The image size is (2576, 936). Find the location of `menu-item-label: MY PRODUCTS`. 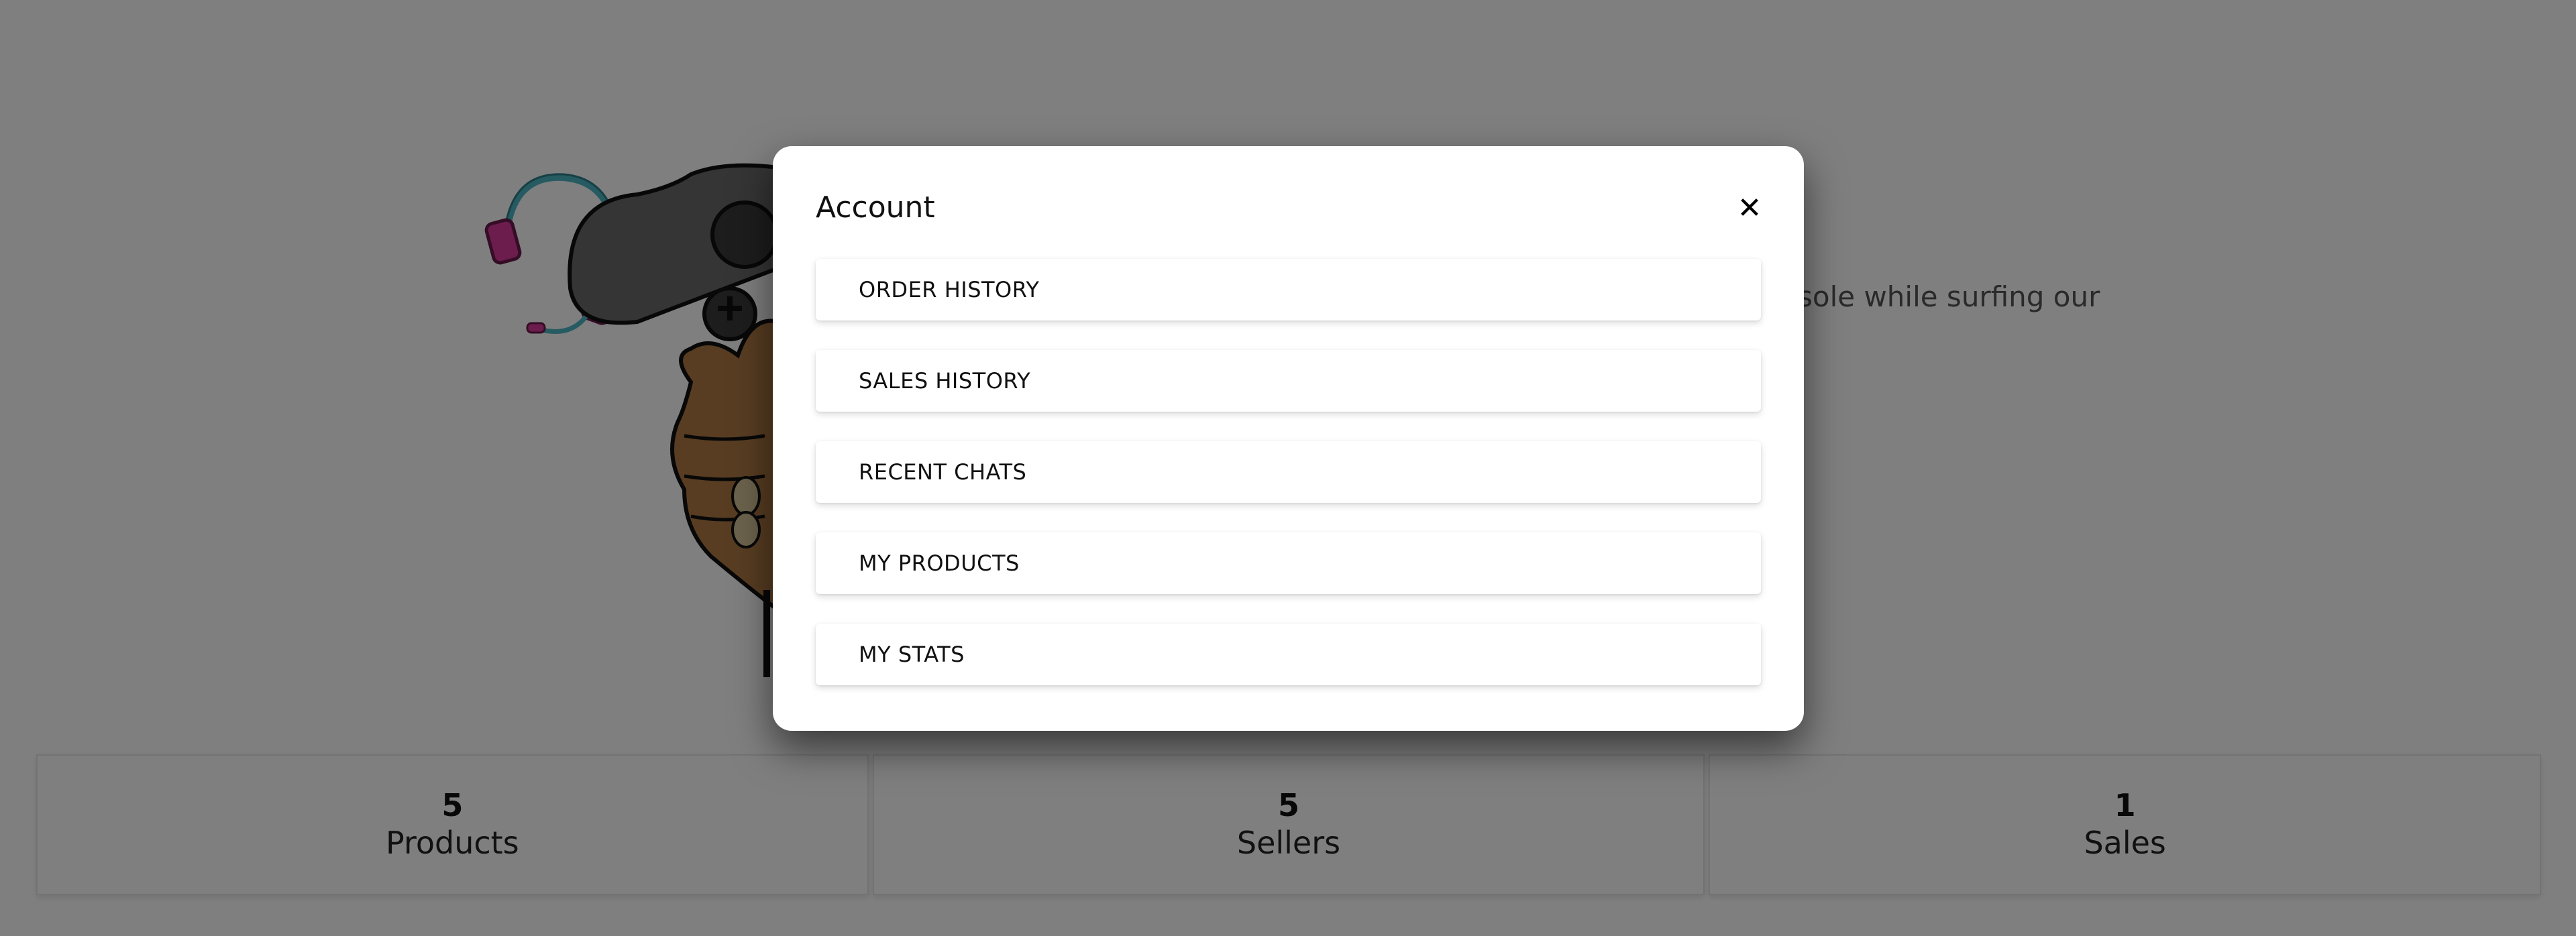

menu-item-label: MY PRODUCTS is located at coordinates (939, 563).